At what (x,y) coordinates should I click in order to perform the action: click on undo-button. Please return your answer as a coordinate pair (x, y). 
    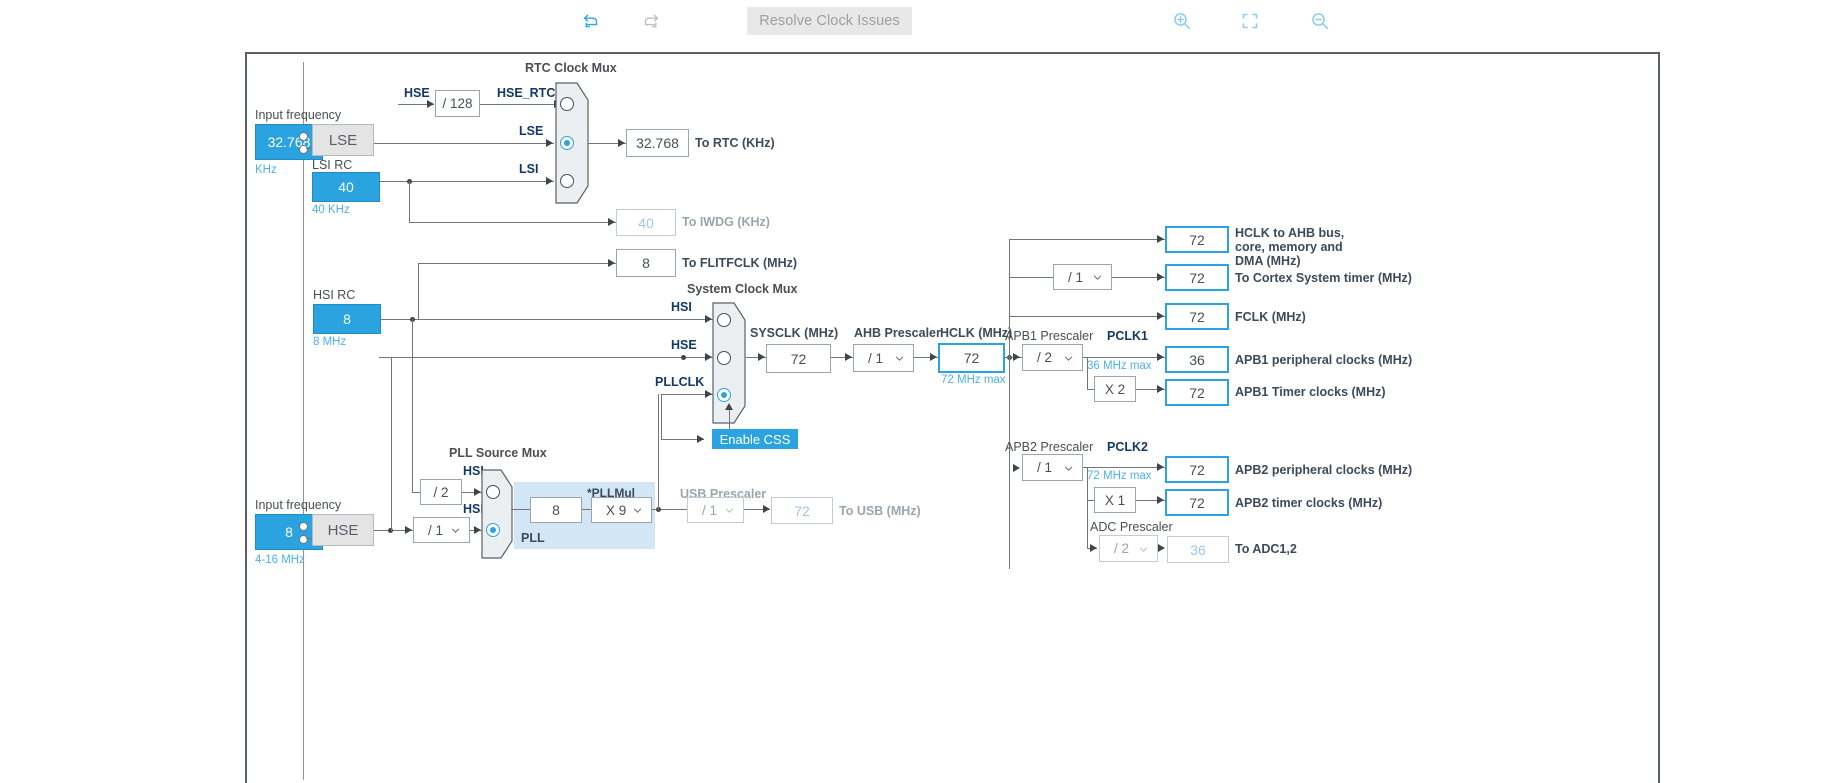
    Looking at the image, I should click on (591, 21).